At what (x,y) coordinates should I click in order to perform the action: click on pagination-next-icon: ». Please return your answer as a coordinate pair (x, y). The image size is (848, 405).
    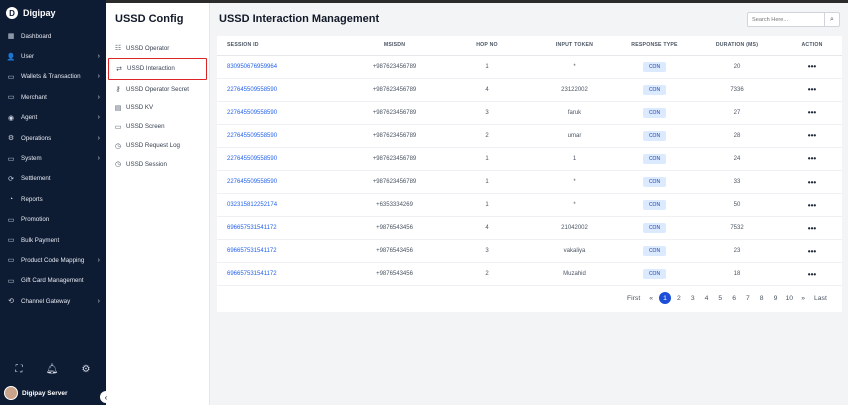
    Looking at the image, I should click on (803, 298).